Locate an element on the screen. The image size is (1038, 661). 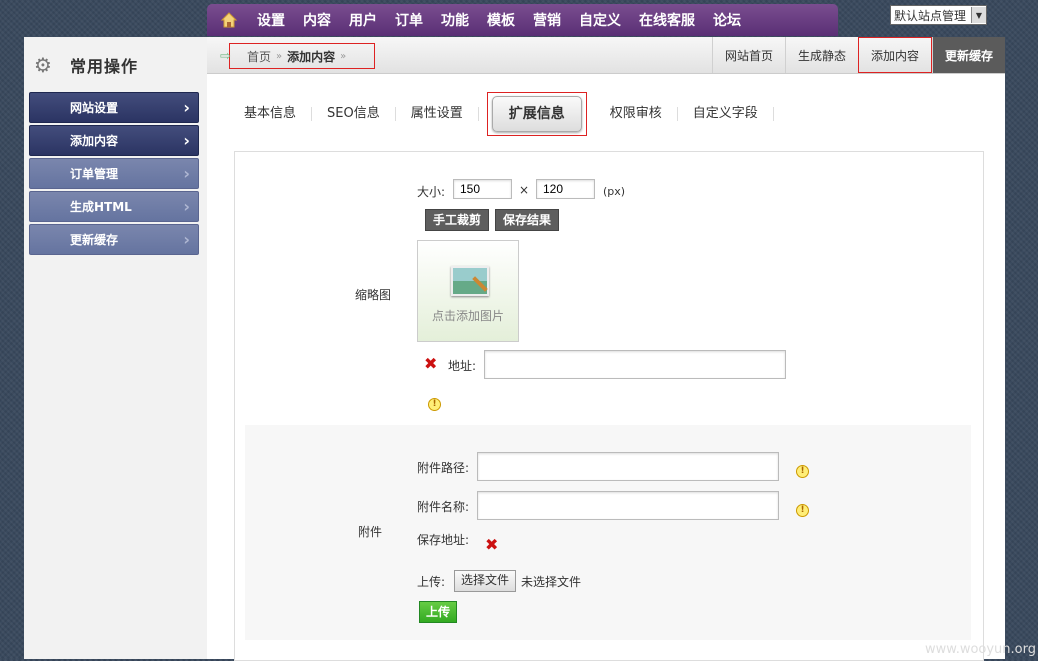
sidebar-header: ⚙ 常用操作 is located at coordinates (86, 65).